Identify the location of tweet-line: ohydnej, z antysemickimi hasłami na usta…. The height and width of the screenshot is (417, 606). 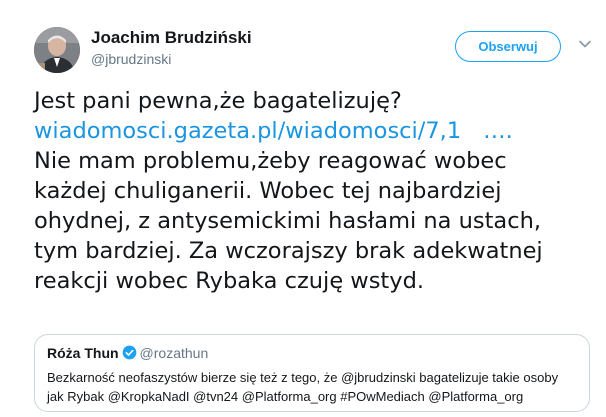
(287, 221).